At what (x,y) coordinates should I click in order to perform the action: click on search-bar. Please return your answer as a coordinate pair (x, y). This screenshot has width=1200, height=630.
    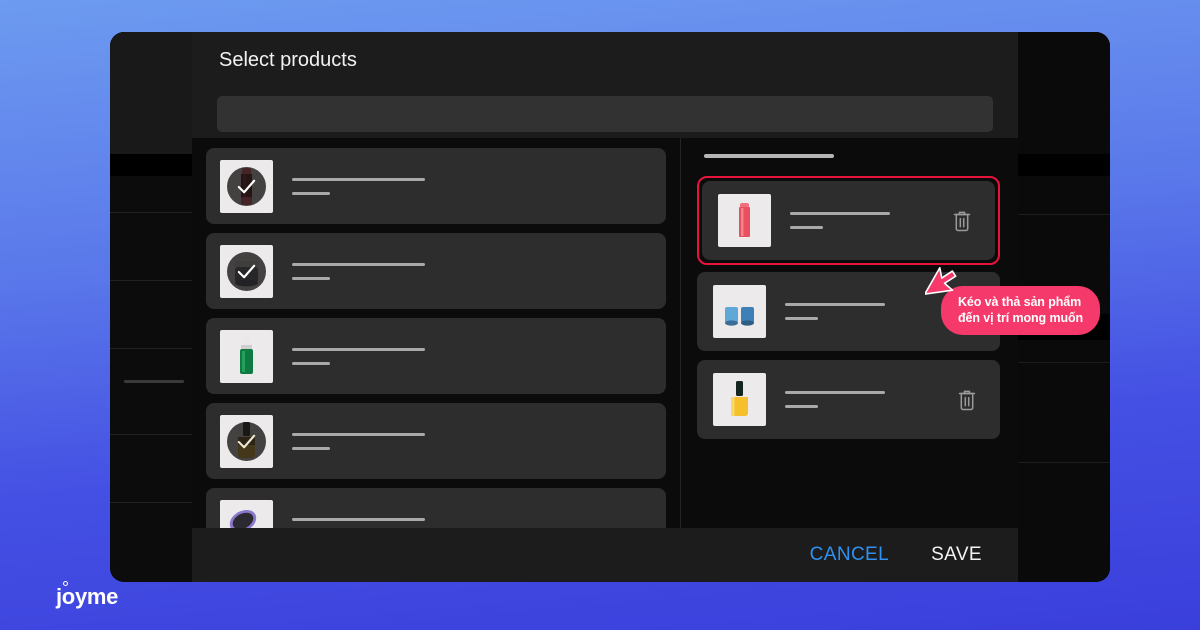
    Looking at the image, I should click on (605, 113).